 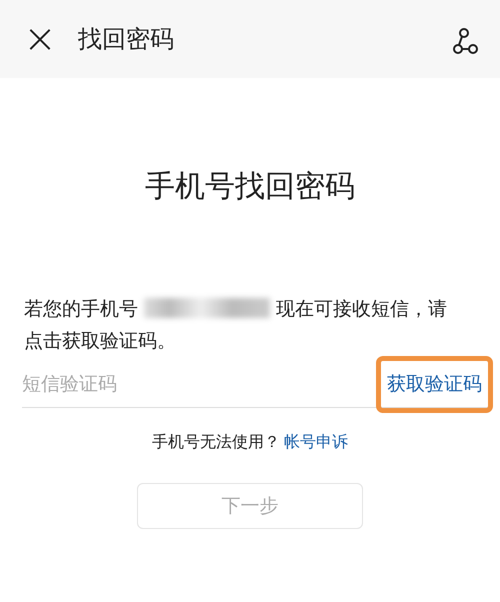 I want to click on message-text: 若您的手机号, so click(x=81, y=309).